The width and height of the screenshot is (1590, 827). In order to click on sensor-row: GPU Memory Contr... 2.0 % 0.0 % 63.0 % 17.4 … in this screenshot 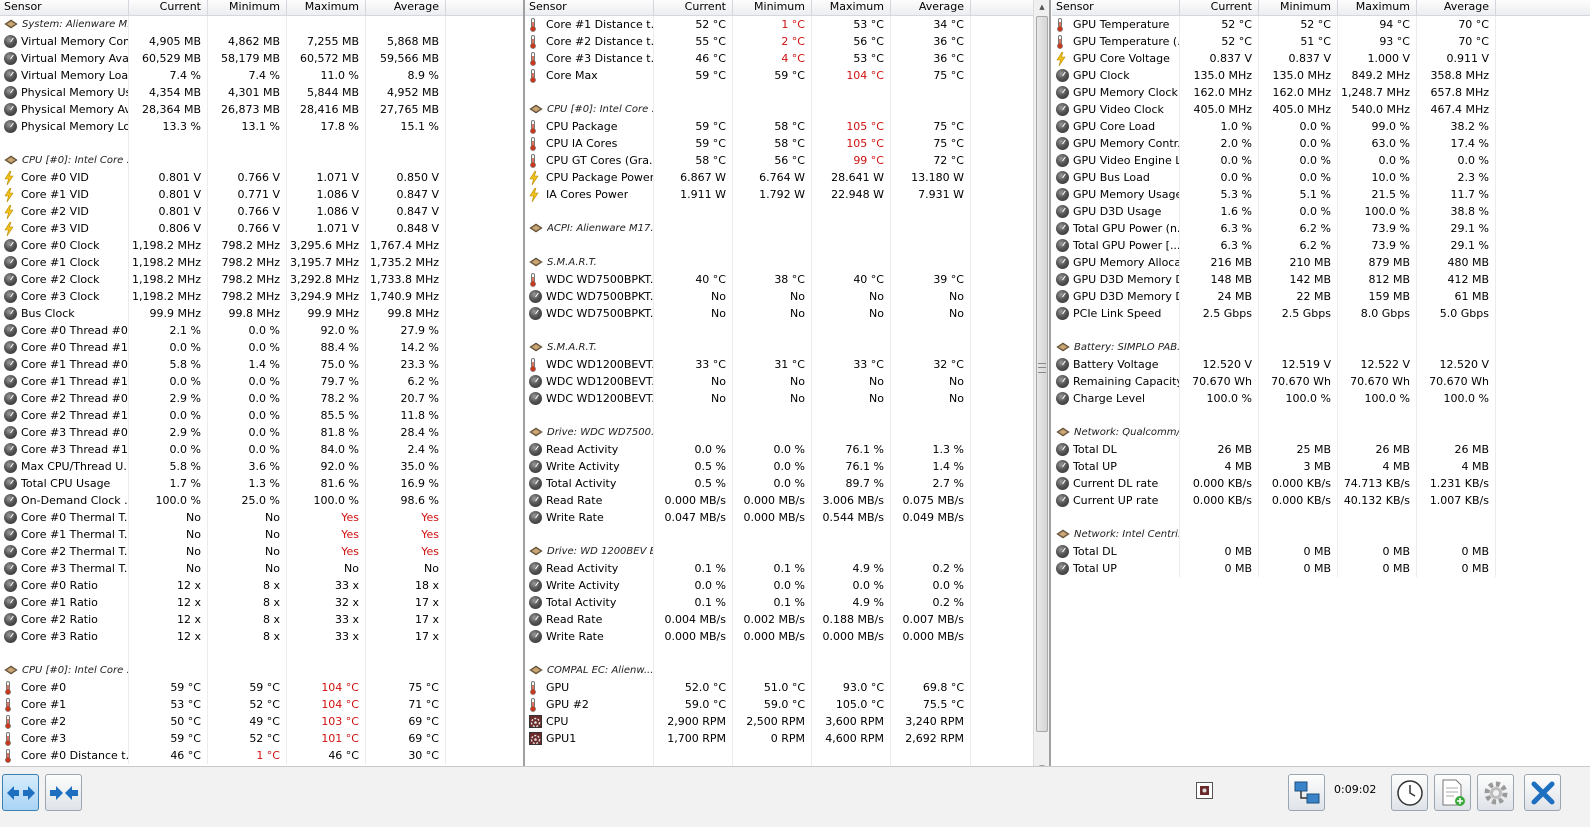, I will do `click(1321, 143)`.